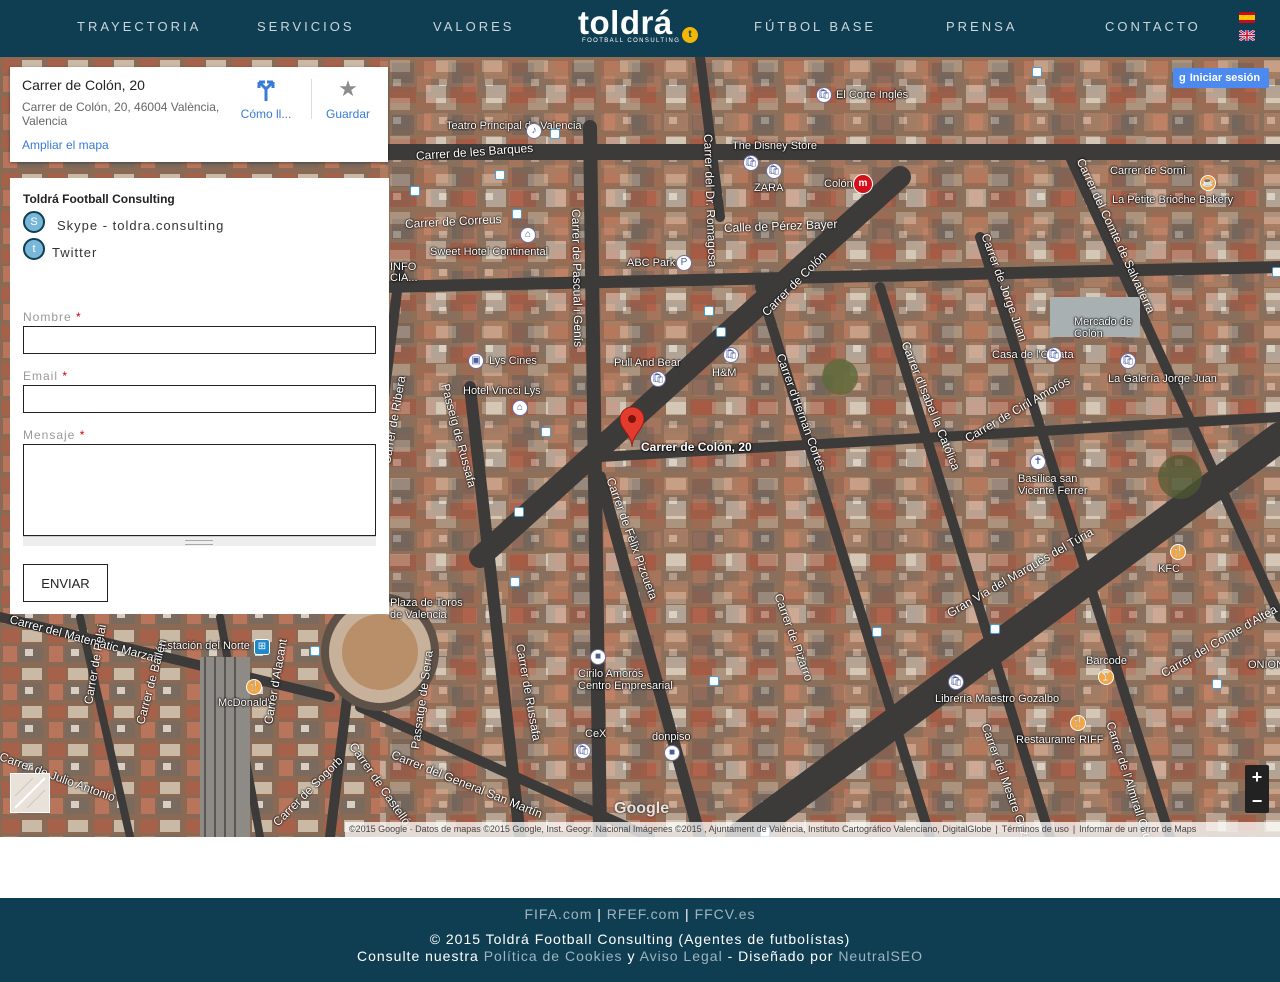 This screenshot has height=982, width=1280. What do you see at coordinates (1058, 485) in the screenshot?
I see `map-label: Basílica san Vicente Ferrer` at bounding box center [1058, 485].